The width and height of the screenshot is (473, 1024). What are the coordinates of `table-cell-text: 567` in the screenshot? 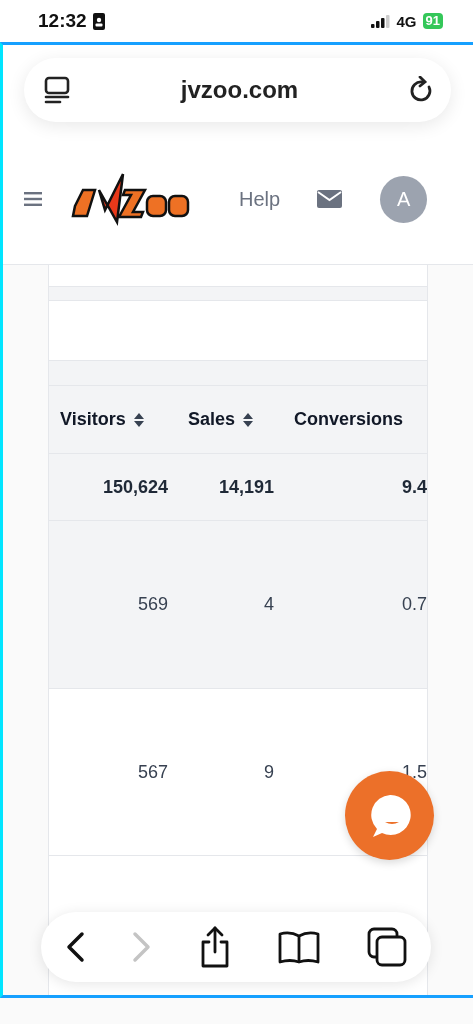 It's located at (152, 772).